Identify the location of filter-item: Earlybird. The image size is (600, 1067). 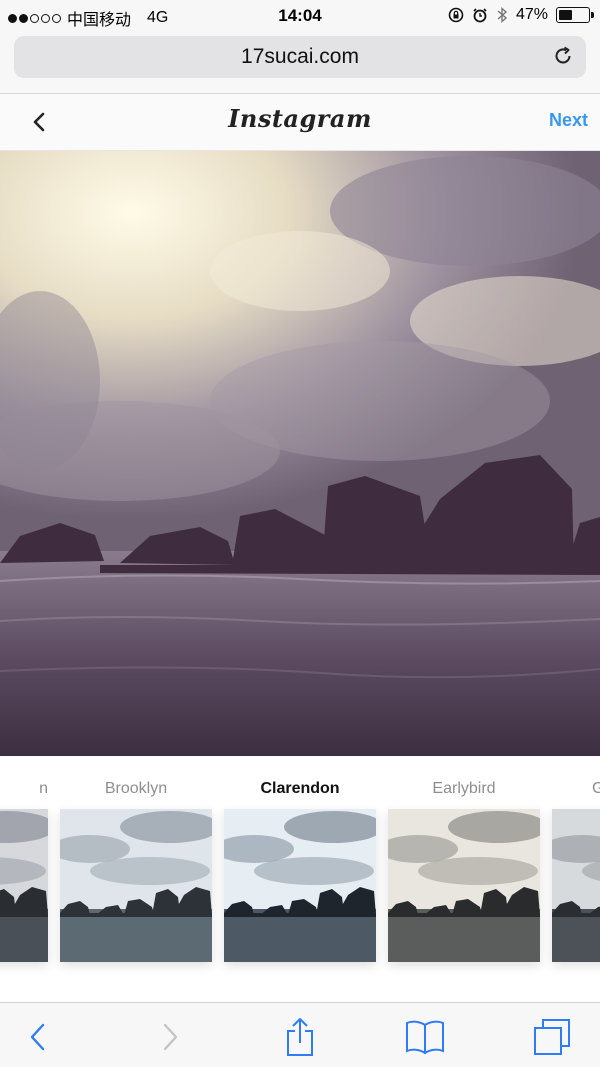
(464, 871).